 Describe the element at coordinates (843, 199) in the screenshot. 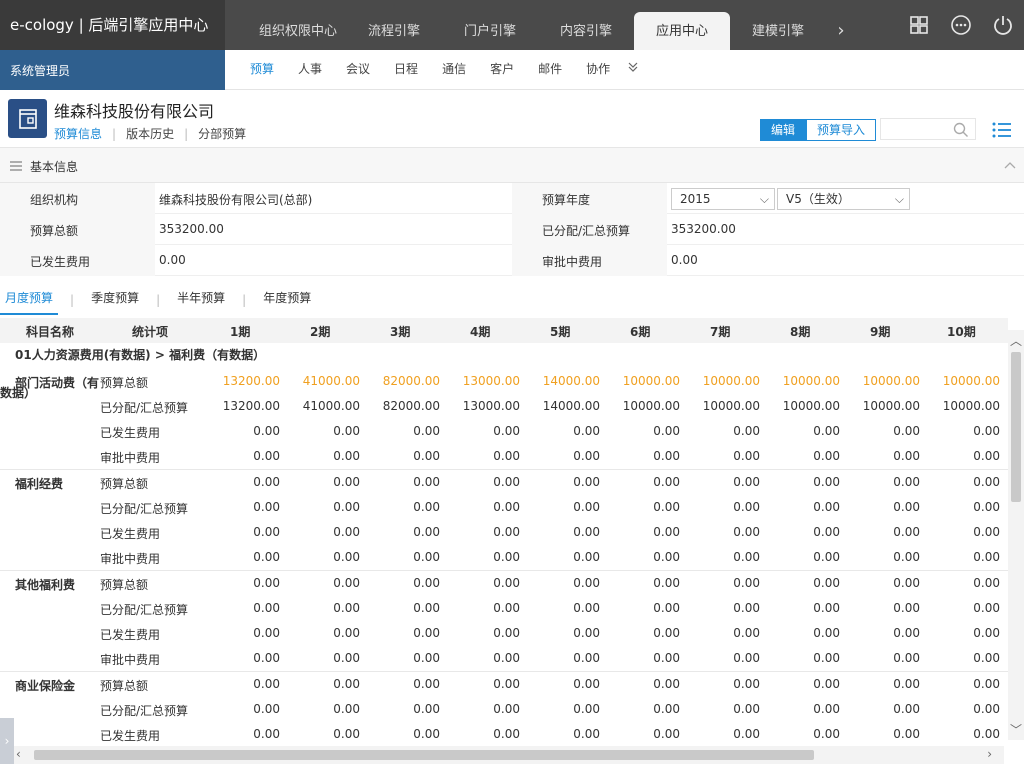

I see `version-select: V5（生效） ⌵` at that location.